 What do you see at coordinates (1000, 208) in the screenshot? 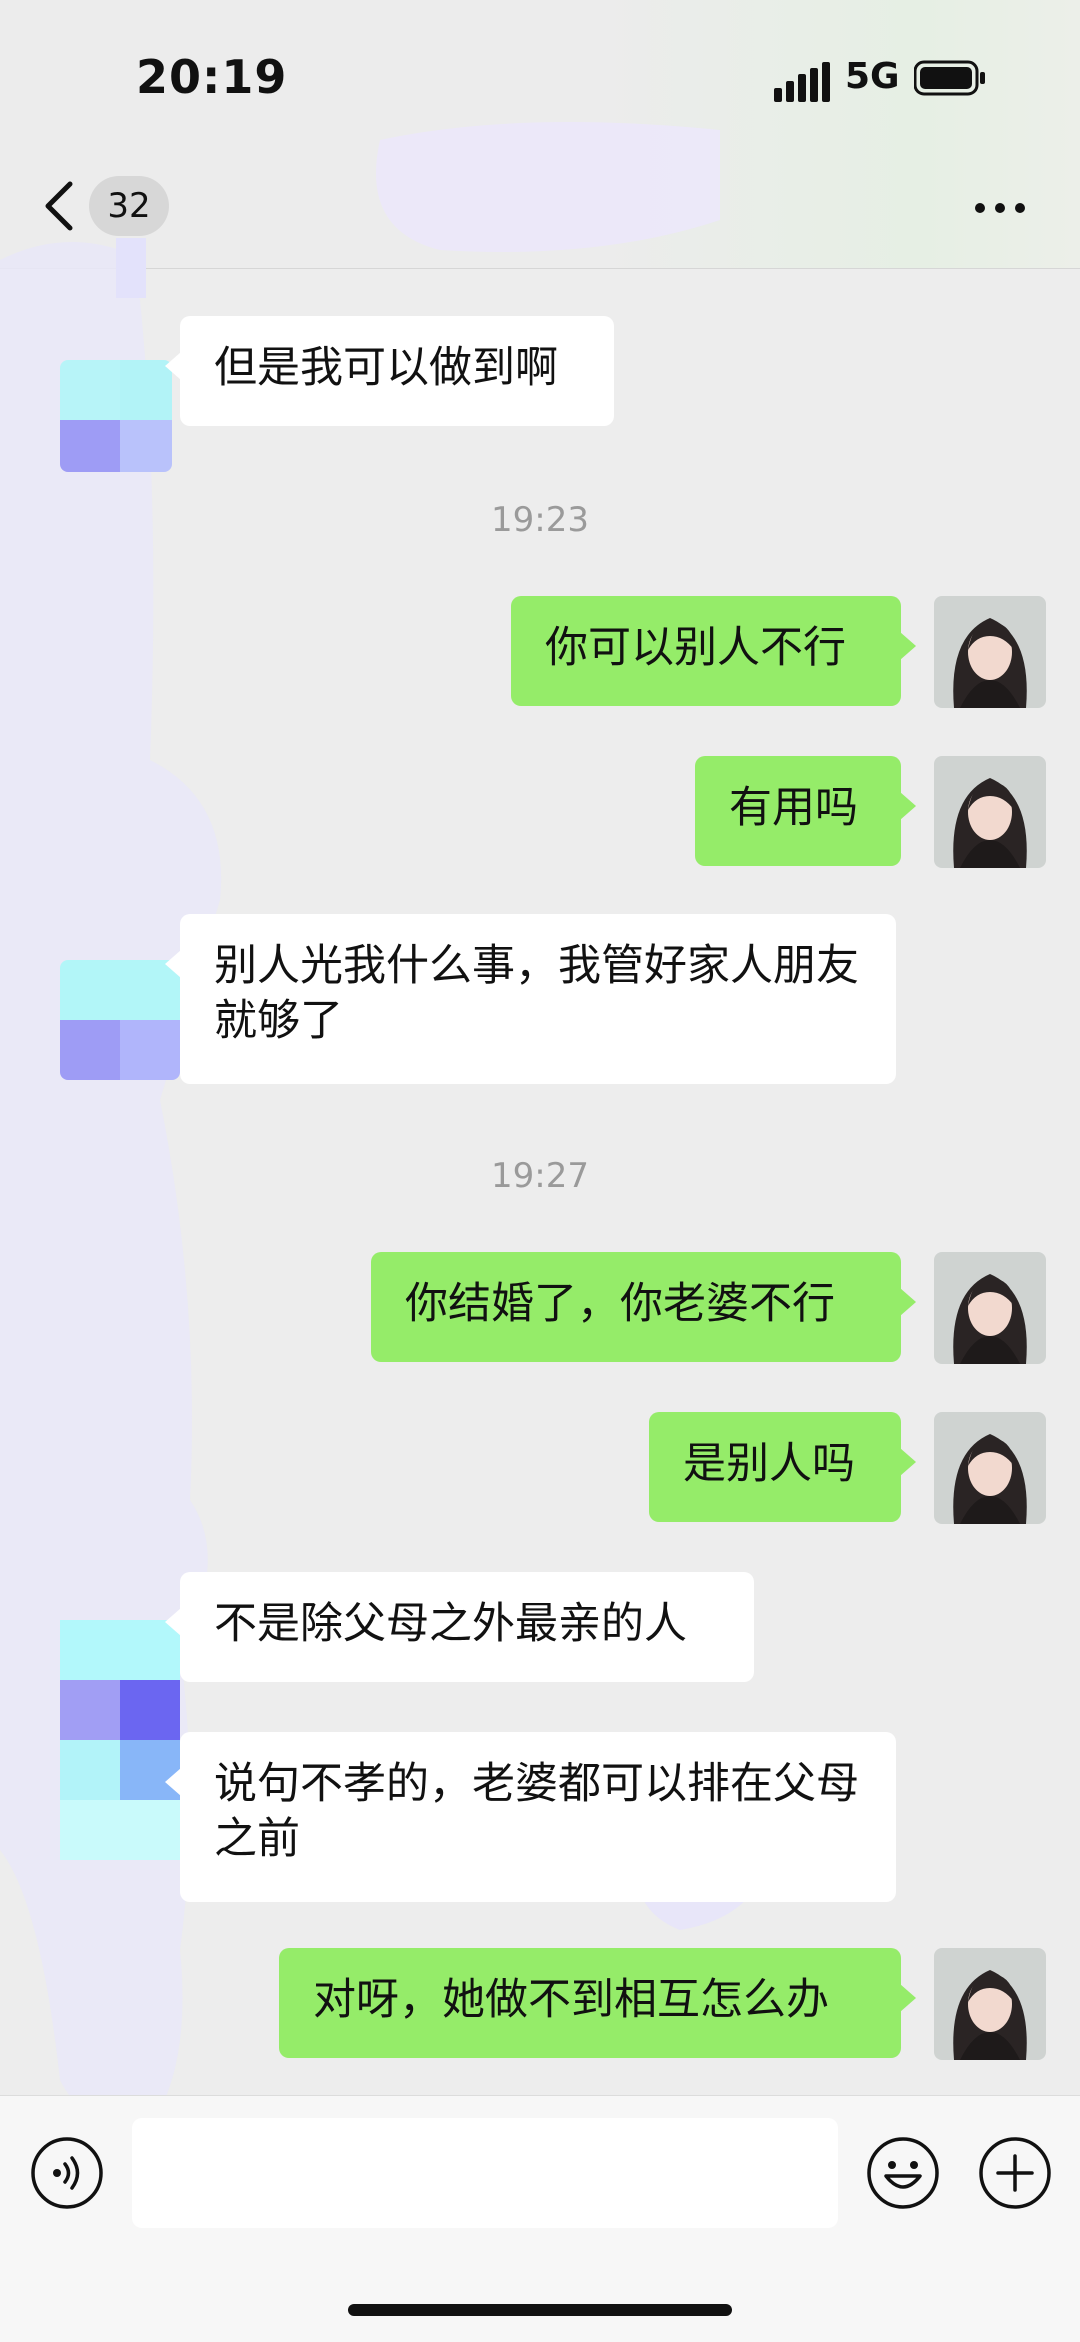
I see `more-icon` at bounding box center [1000, 208].